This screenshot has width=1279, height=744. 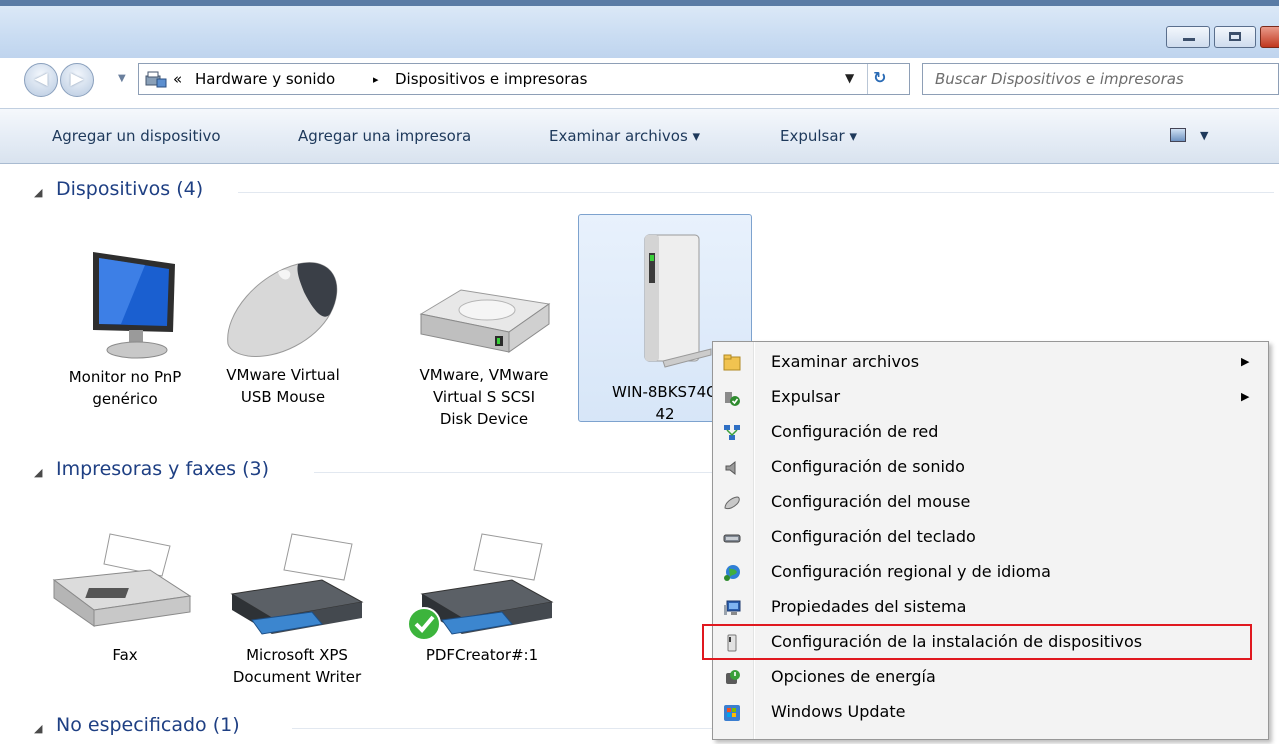 I want to click on search-box: Buscar Dispositivos e impresoras, so click(x=1100, y=79).